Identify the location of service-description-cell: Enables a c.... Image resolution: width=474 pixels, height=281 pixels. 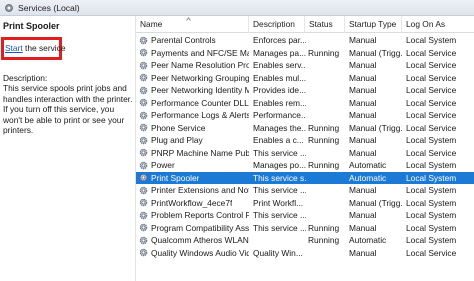
(278, 140).